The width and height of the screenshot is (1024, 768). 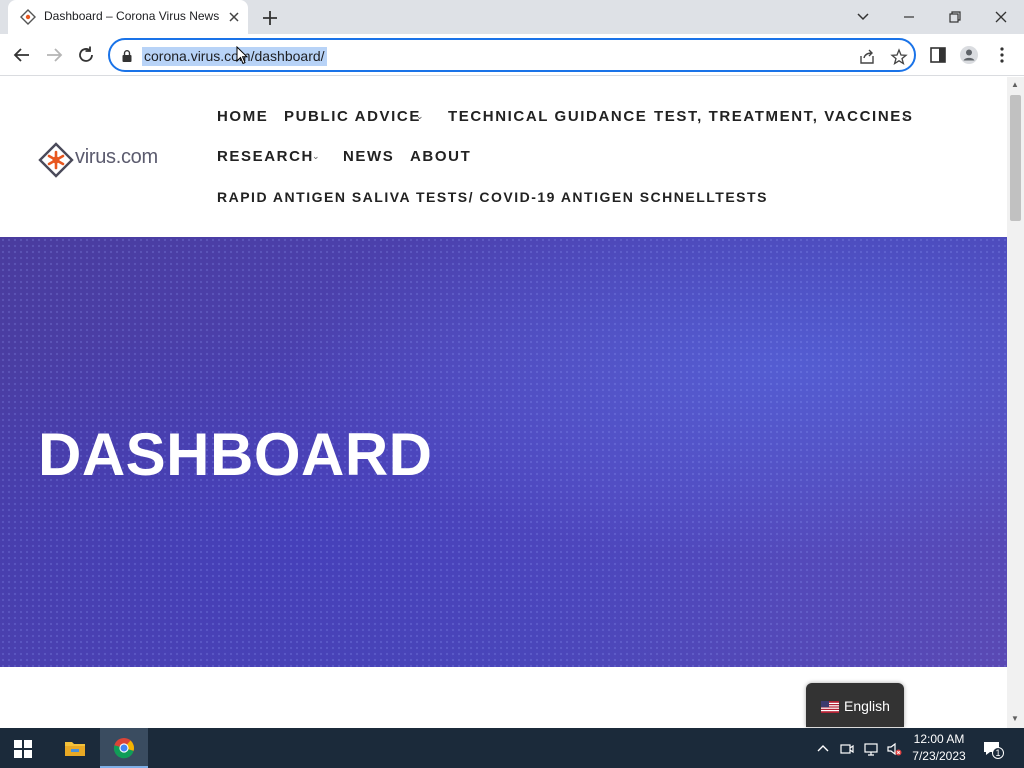 What do you see at coordinates (823, 749) in the screenshot?
I see `chevron-up-icon` at bounding box center [823, 749].